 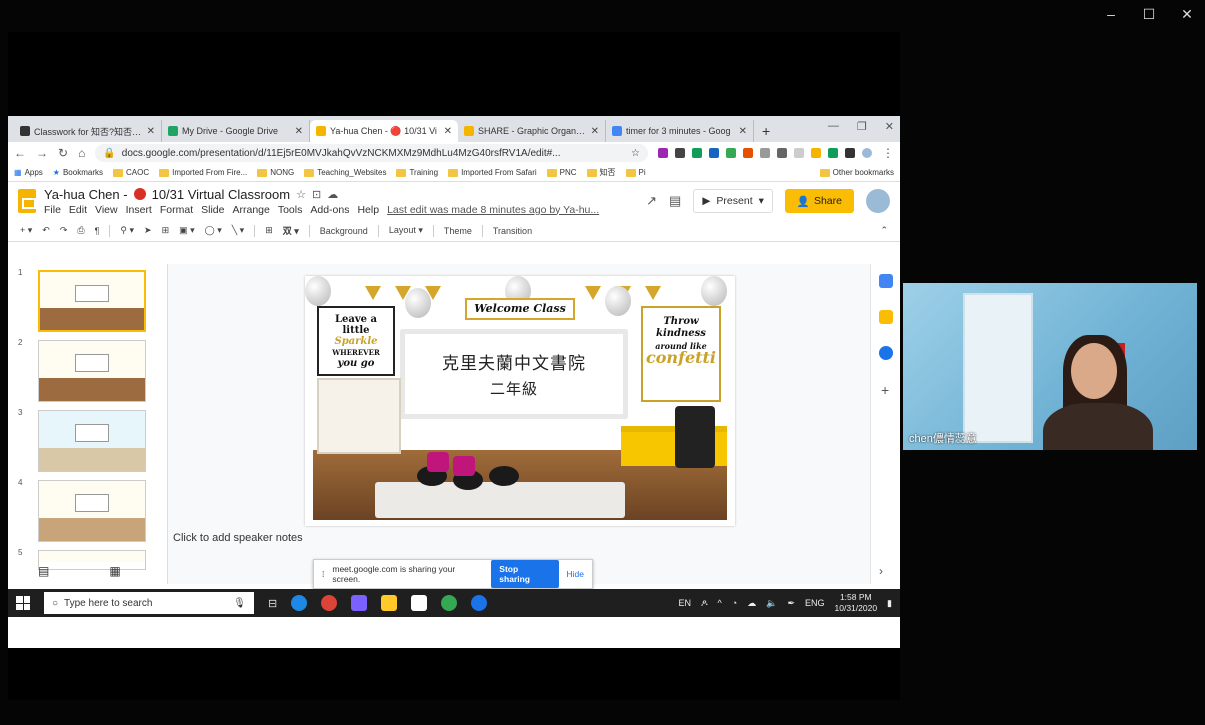 What do you see at coordinates (78, 210) in the screenshot?
I see `menu-edit: Edit` at bounding box center [78, 210].